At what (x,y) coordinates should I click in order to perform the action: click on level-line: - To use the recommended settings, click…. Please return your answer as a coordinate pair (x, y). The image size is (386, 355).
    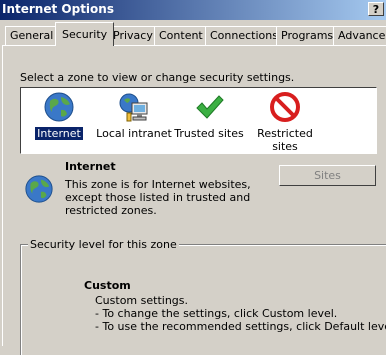
    Looking at the image, I should click on (240, 326).